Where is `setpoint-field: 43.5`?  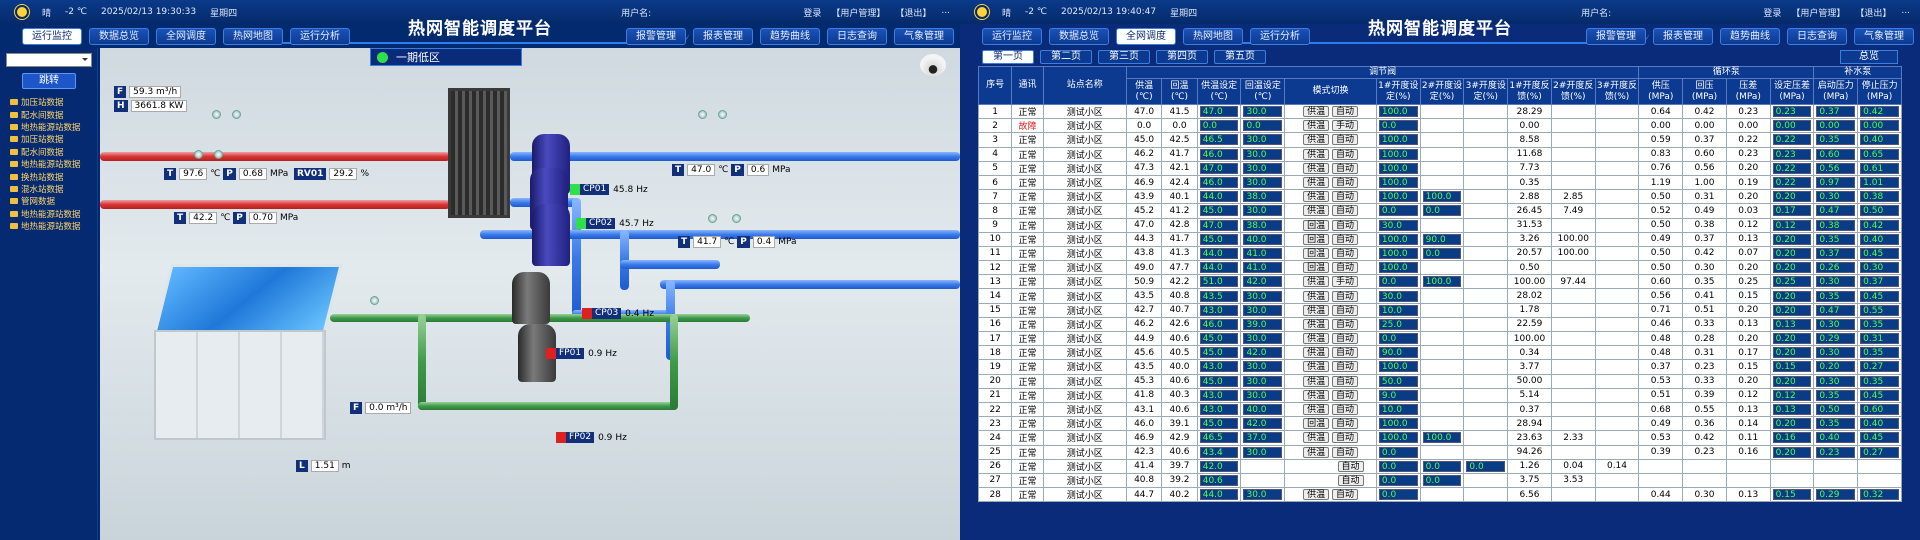
setpoint-field: 43.5 is located at coordinates (1219, 296).